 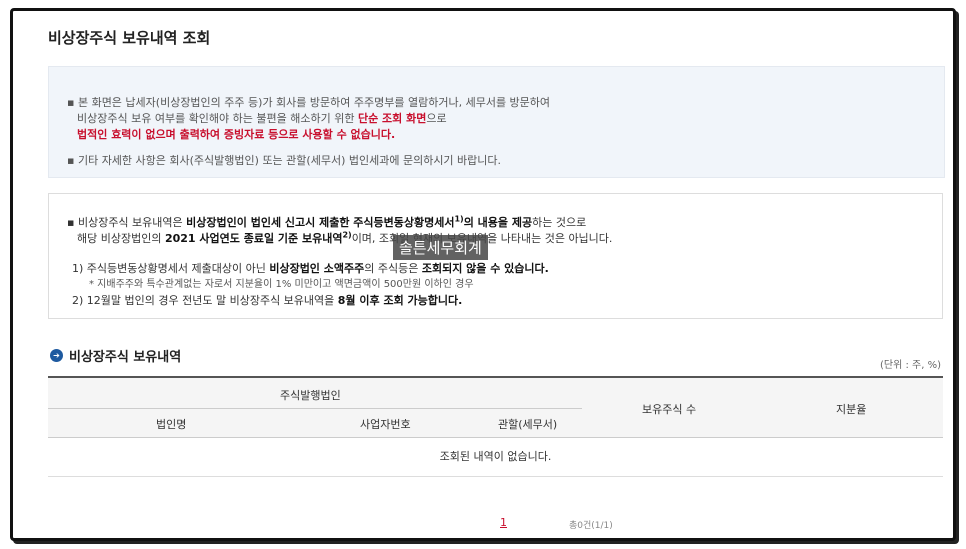 I want to click on info-text-1c: 의 내용을 제공, so click(x=498, y=222).